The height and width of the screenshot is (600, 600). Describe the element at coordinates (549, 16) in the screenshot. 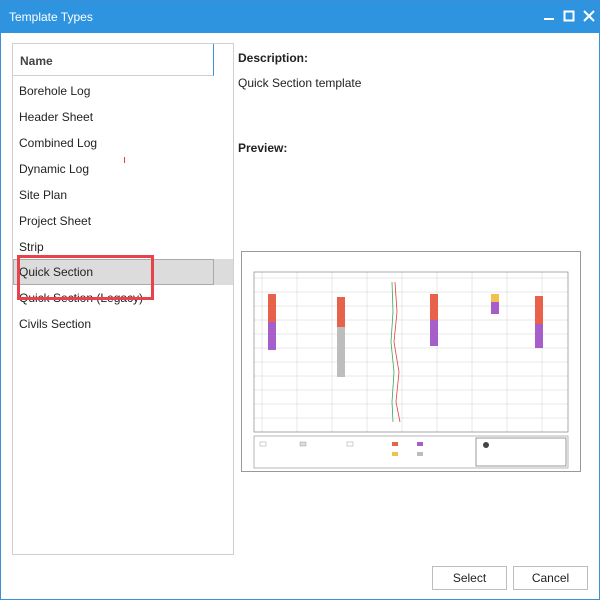

I see `minimize-icon` at that location.